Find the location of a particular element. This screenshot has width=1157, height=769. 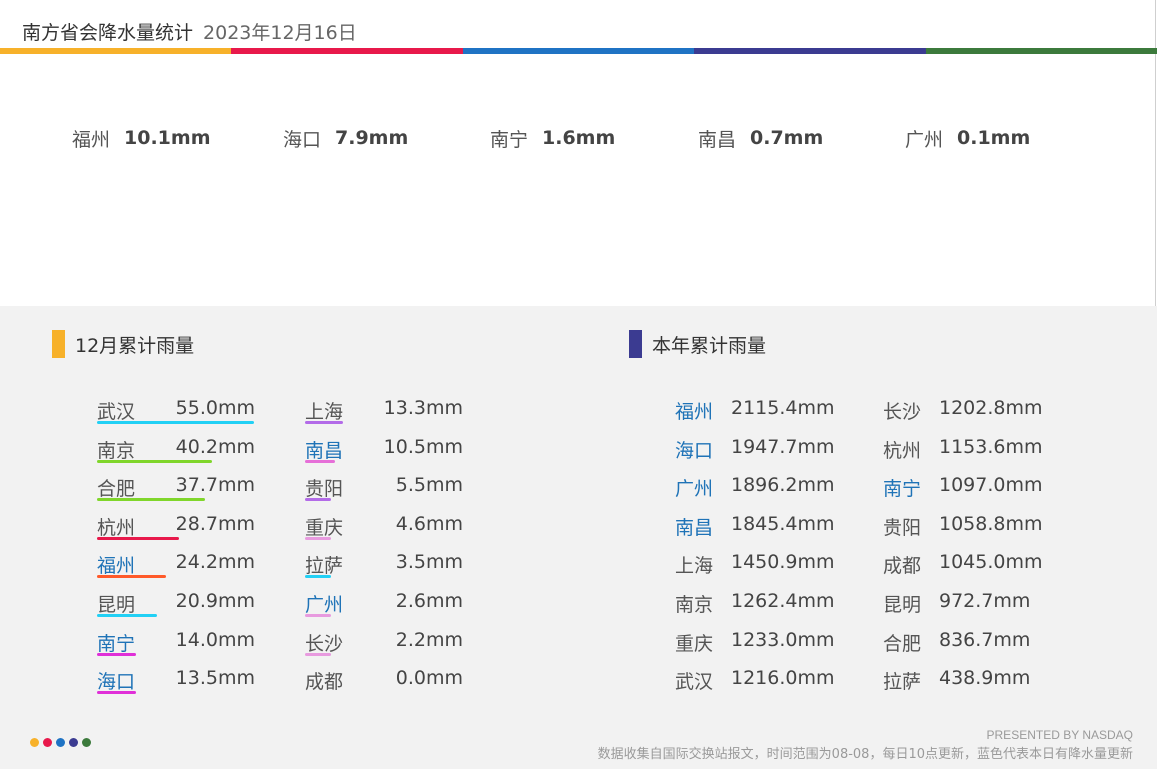

yearly-city: 昆明 is located at coordinates (902, 605).